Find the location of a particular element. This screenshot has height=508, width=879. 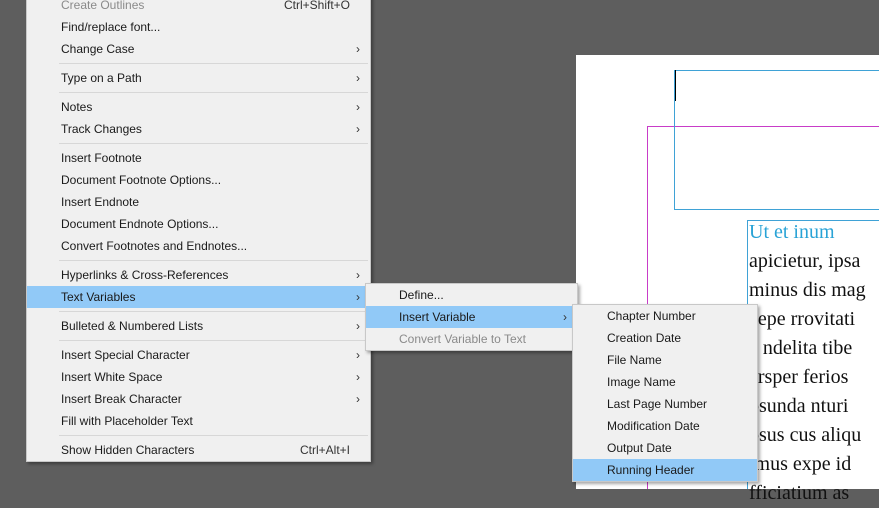

shortcut-label: Ctrl+Shift+O is located at coordinates (316, 6).